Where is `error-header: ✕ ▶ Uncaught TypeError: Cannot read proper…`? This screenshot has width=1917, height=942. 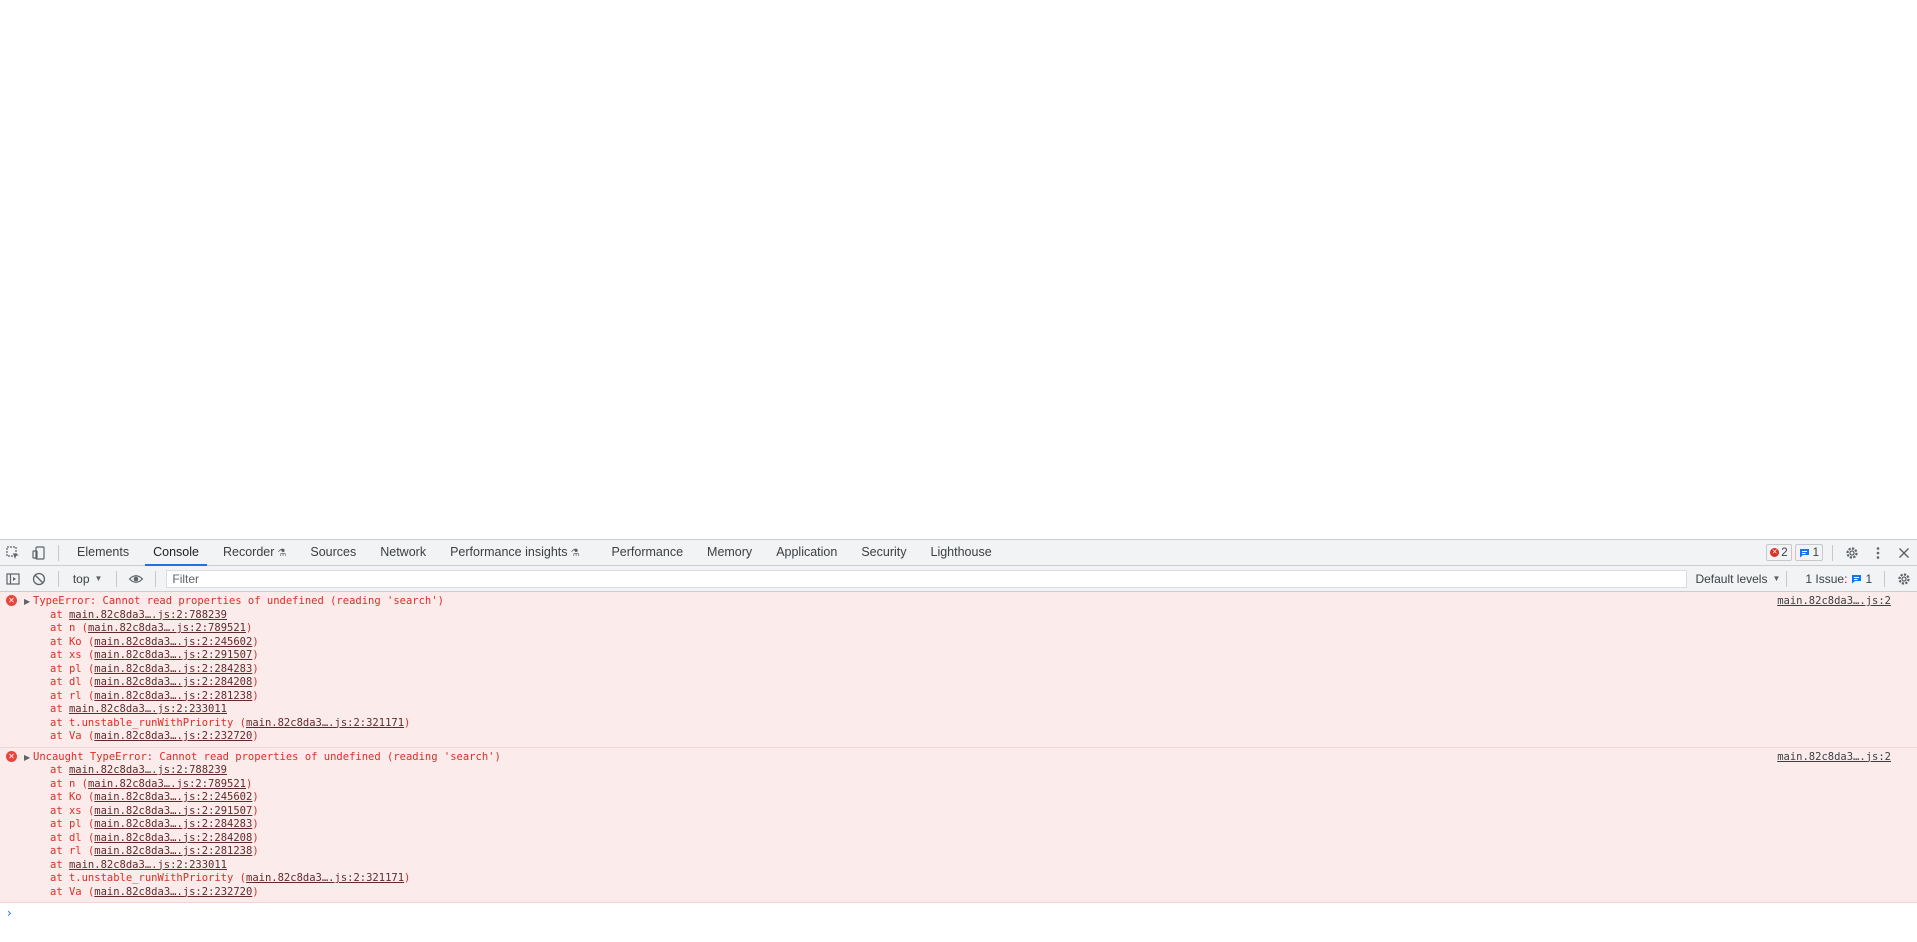 error-header: ✕ ▶ Uncaught TypeError: Cannot read proper… is located at coordinates (958, 757).